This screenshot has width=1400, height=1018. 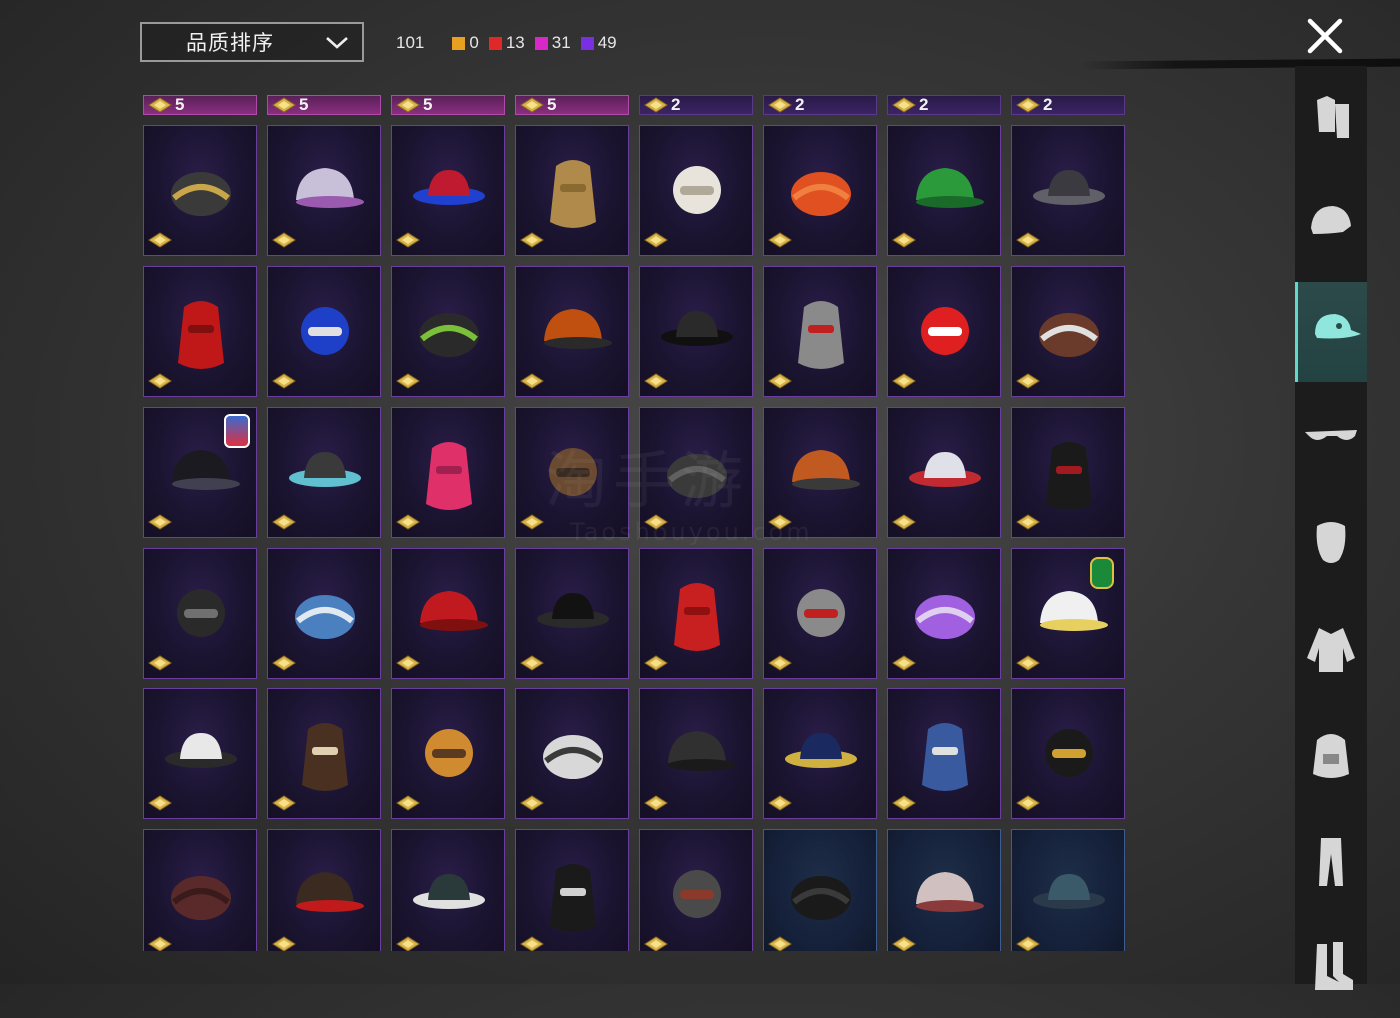 What do you see at coordinates (944, 331) in the screenshot?
I see `item-cell-red-mushroom-hat` at bounding box center [944, 331].